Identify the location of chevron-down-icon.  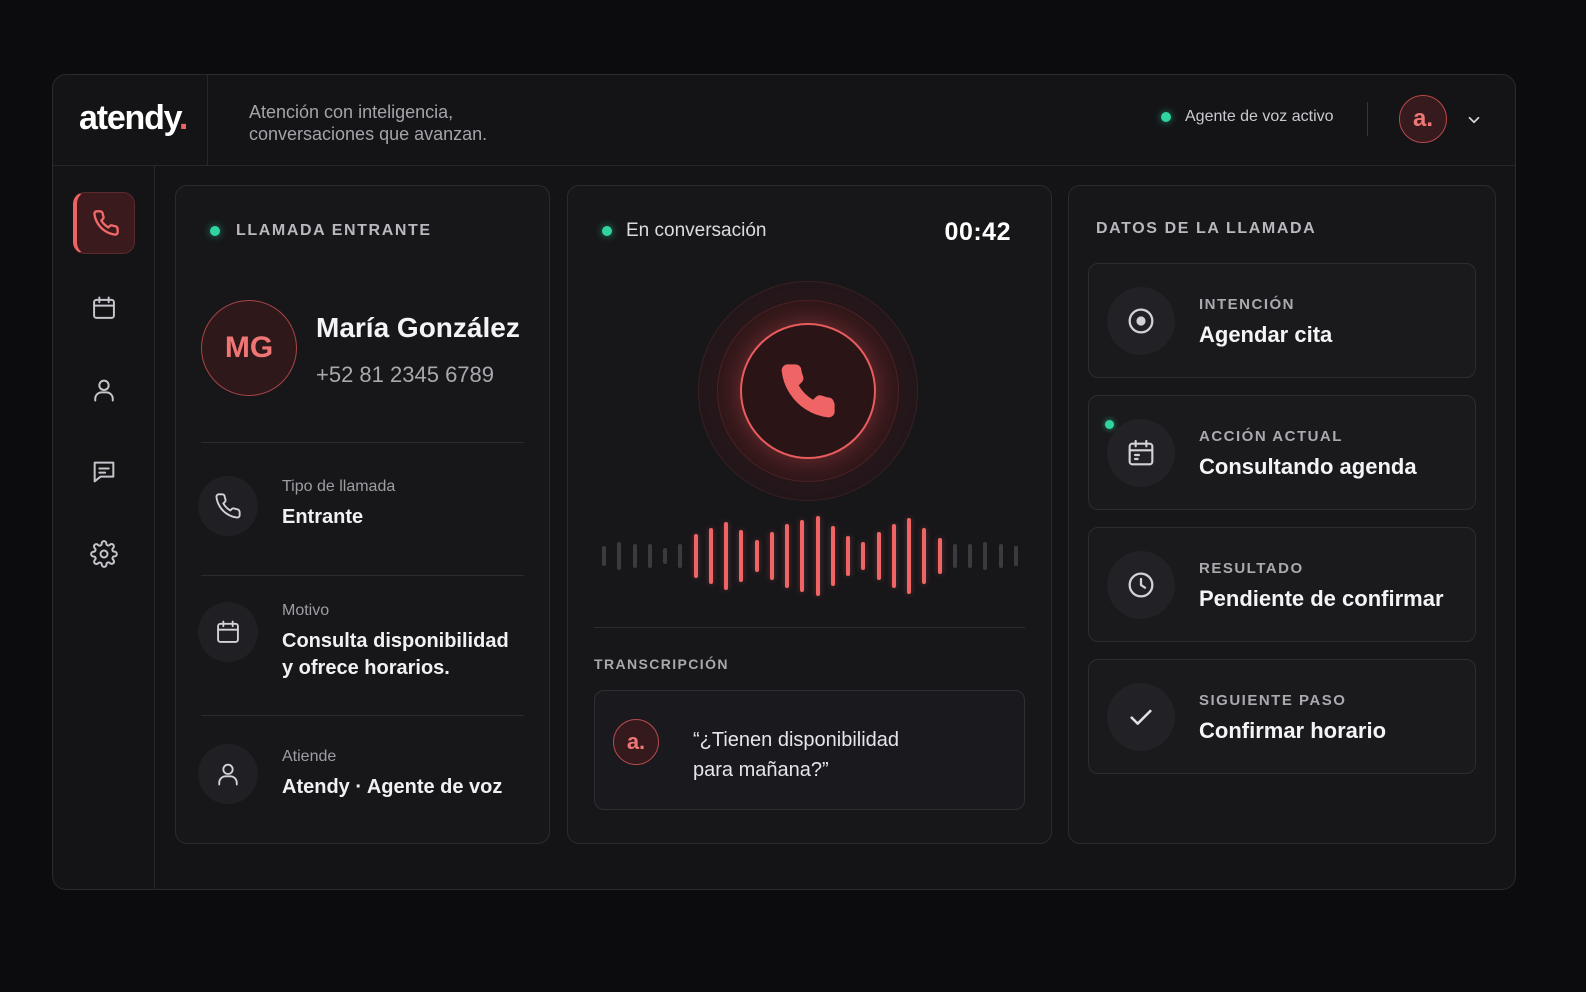
(1474, 120).